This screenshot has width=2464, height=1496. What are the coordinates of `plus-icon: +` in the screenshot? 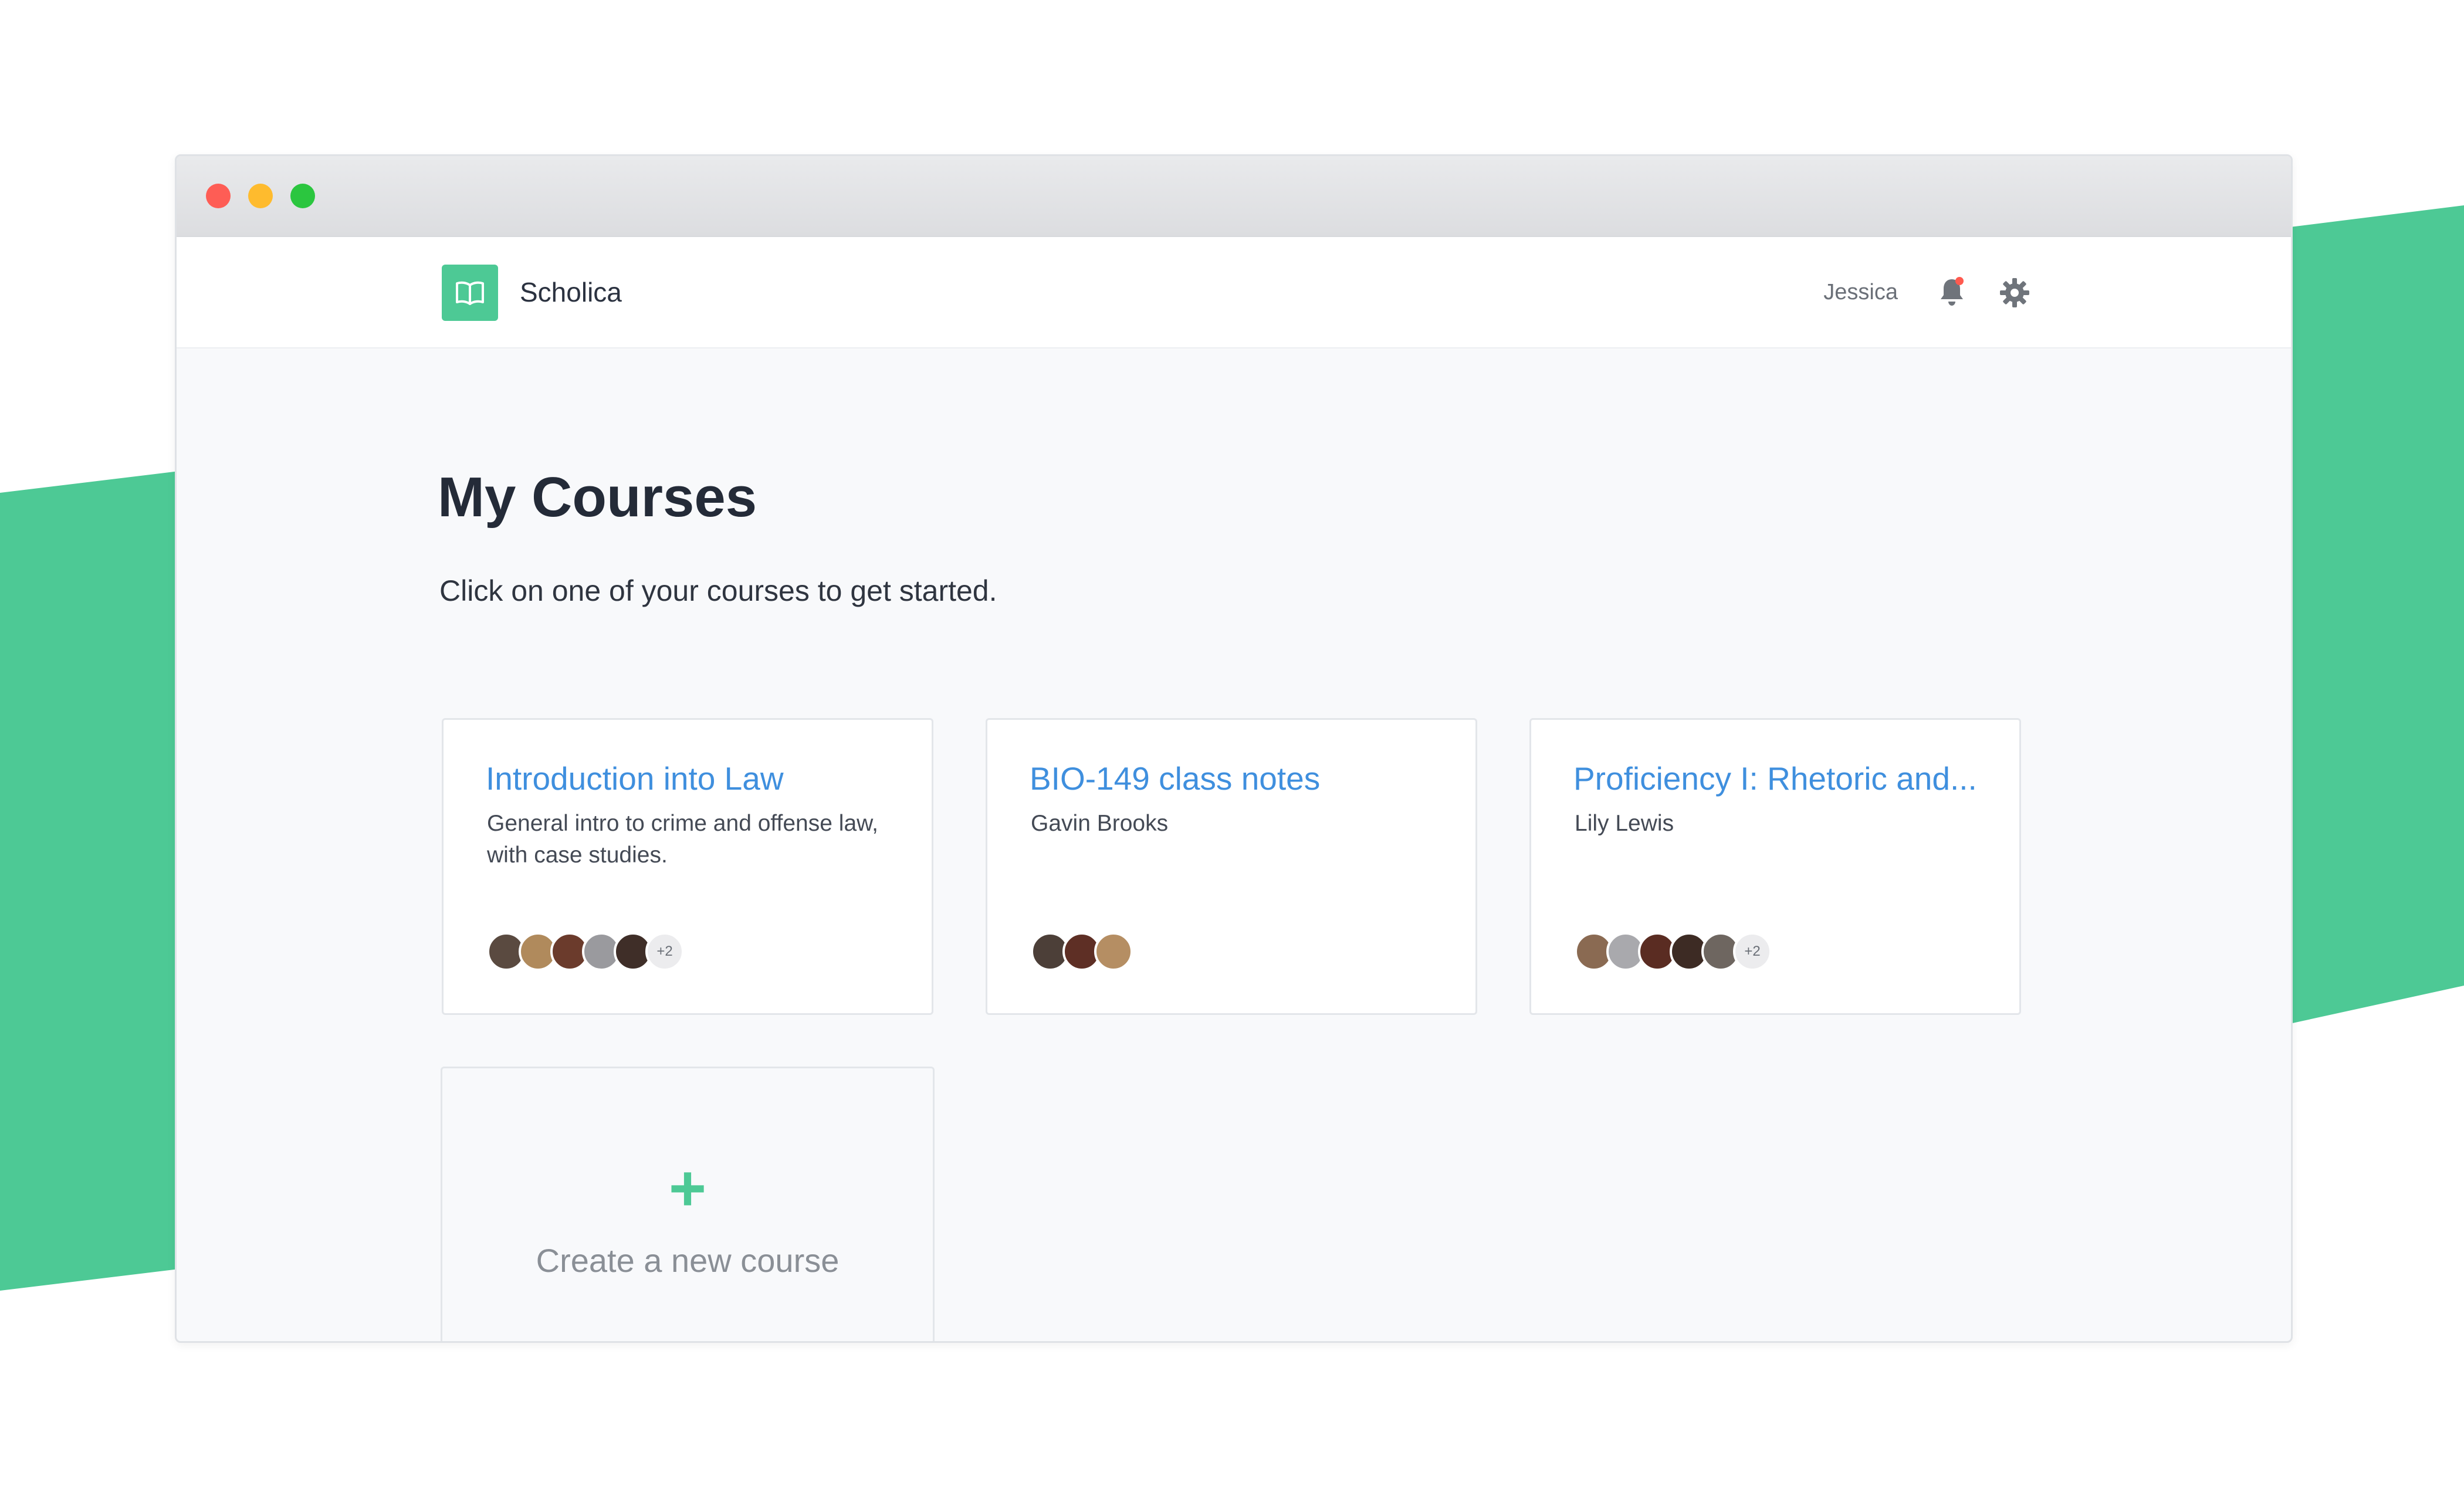 It's located at (687, 1188).